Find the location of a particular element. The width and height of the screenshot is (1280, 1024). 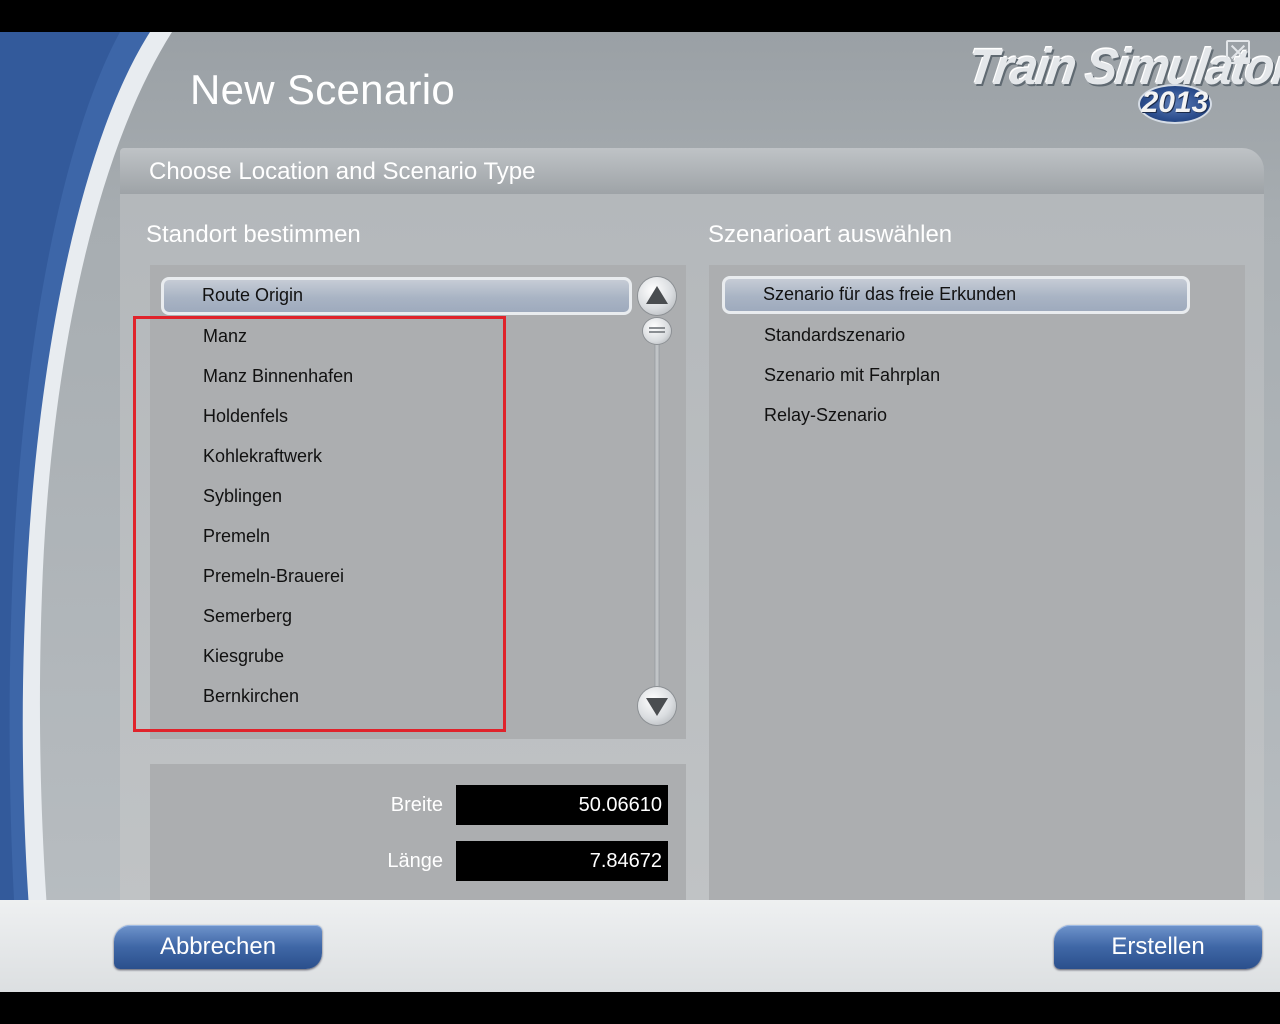

section-title: Choose Location and Scenario Type is located at coordinates (342, 171).